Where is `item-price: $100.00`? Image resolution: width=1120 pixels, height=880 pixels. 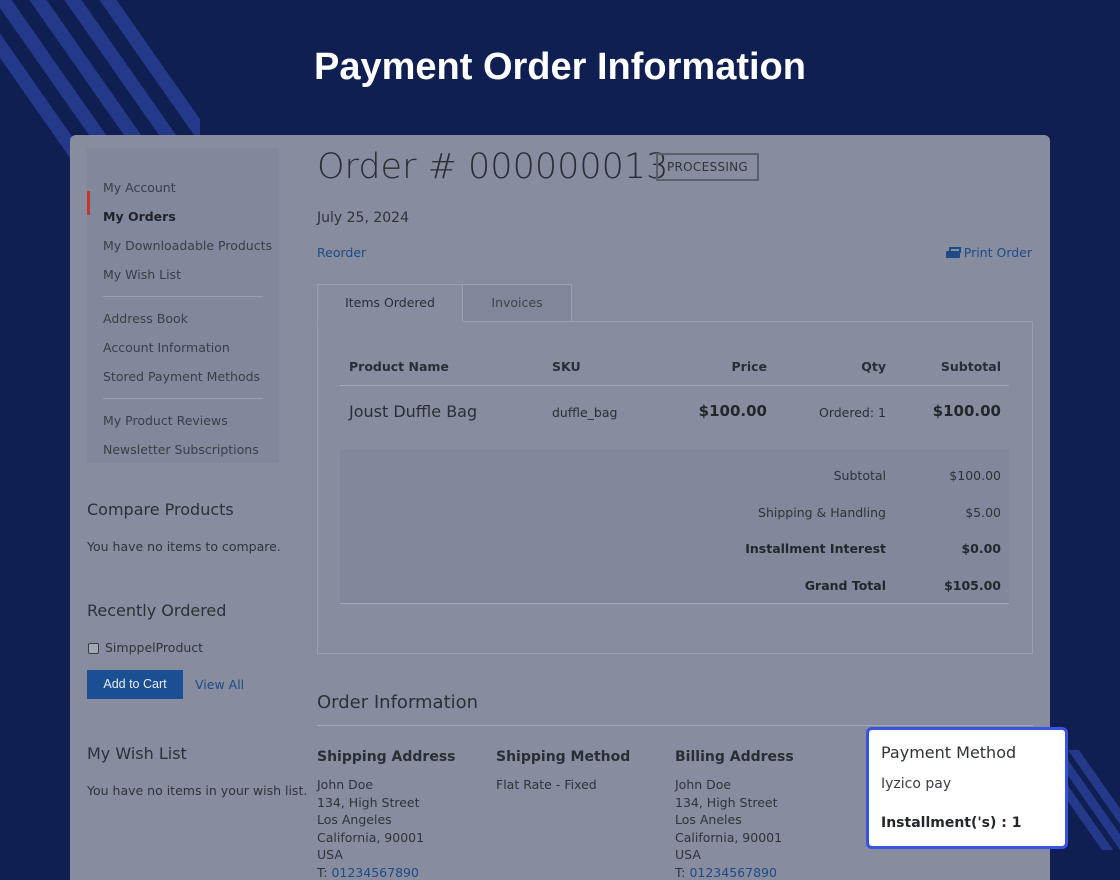
item-price: $100.00 is located at coordinates (732, 411).